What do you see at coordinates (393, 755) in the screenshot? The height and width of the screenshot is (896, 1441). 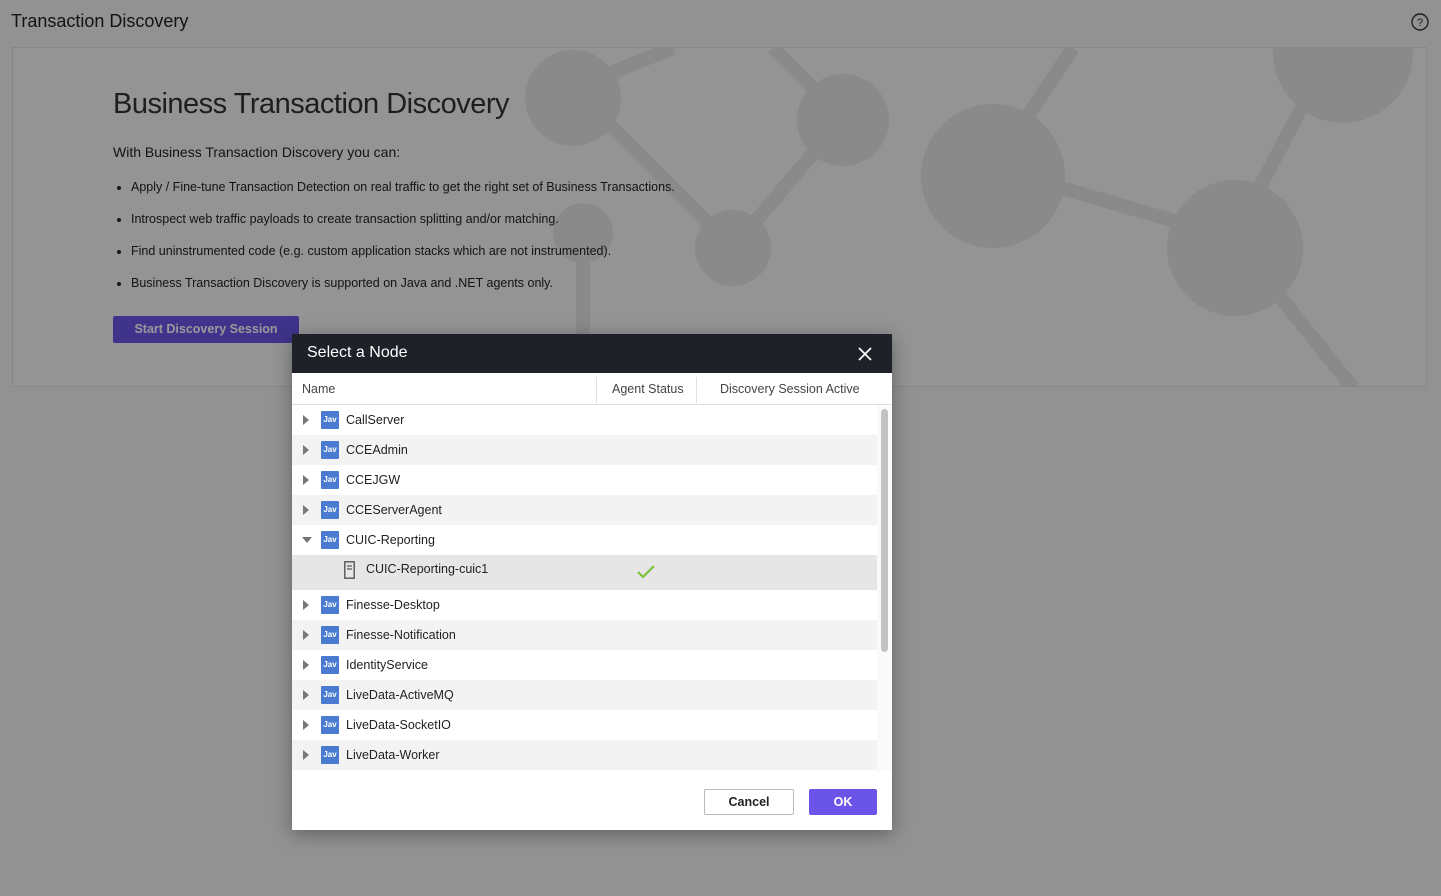 I see `tier-name: LiveData-Worker` at bounding box center [393, 755].